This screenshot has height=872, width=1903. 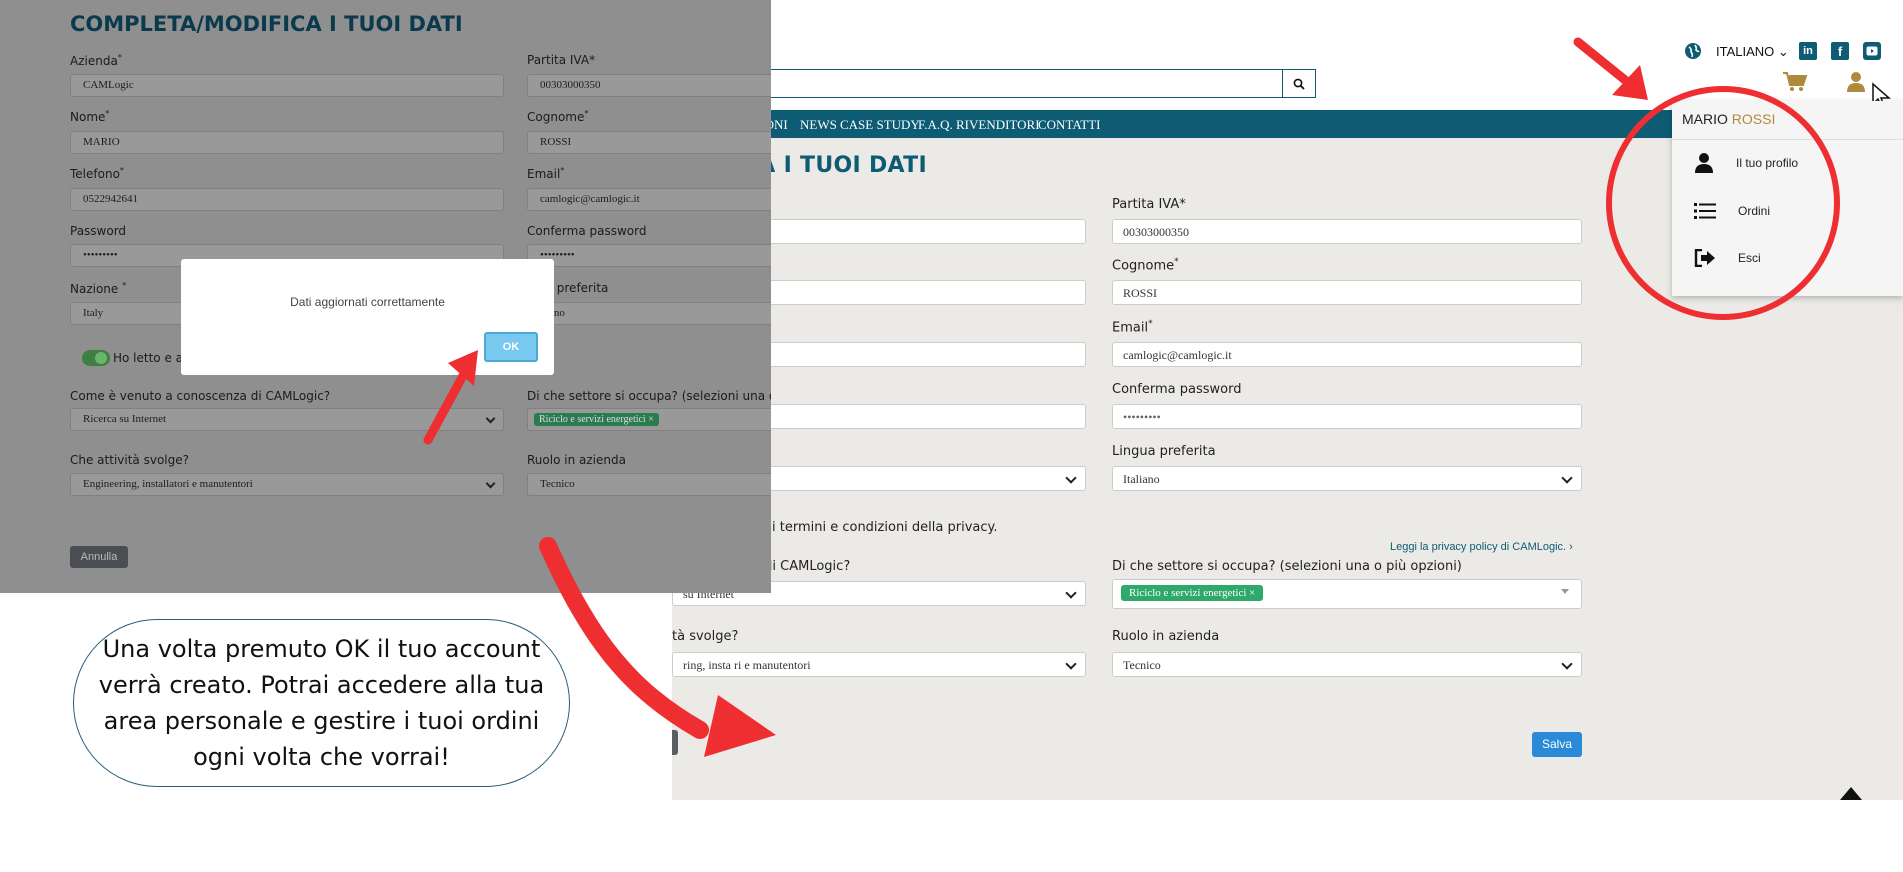 I want to click on highlight-circle-icon, so click(x=1723, y=203).